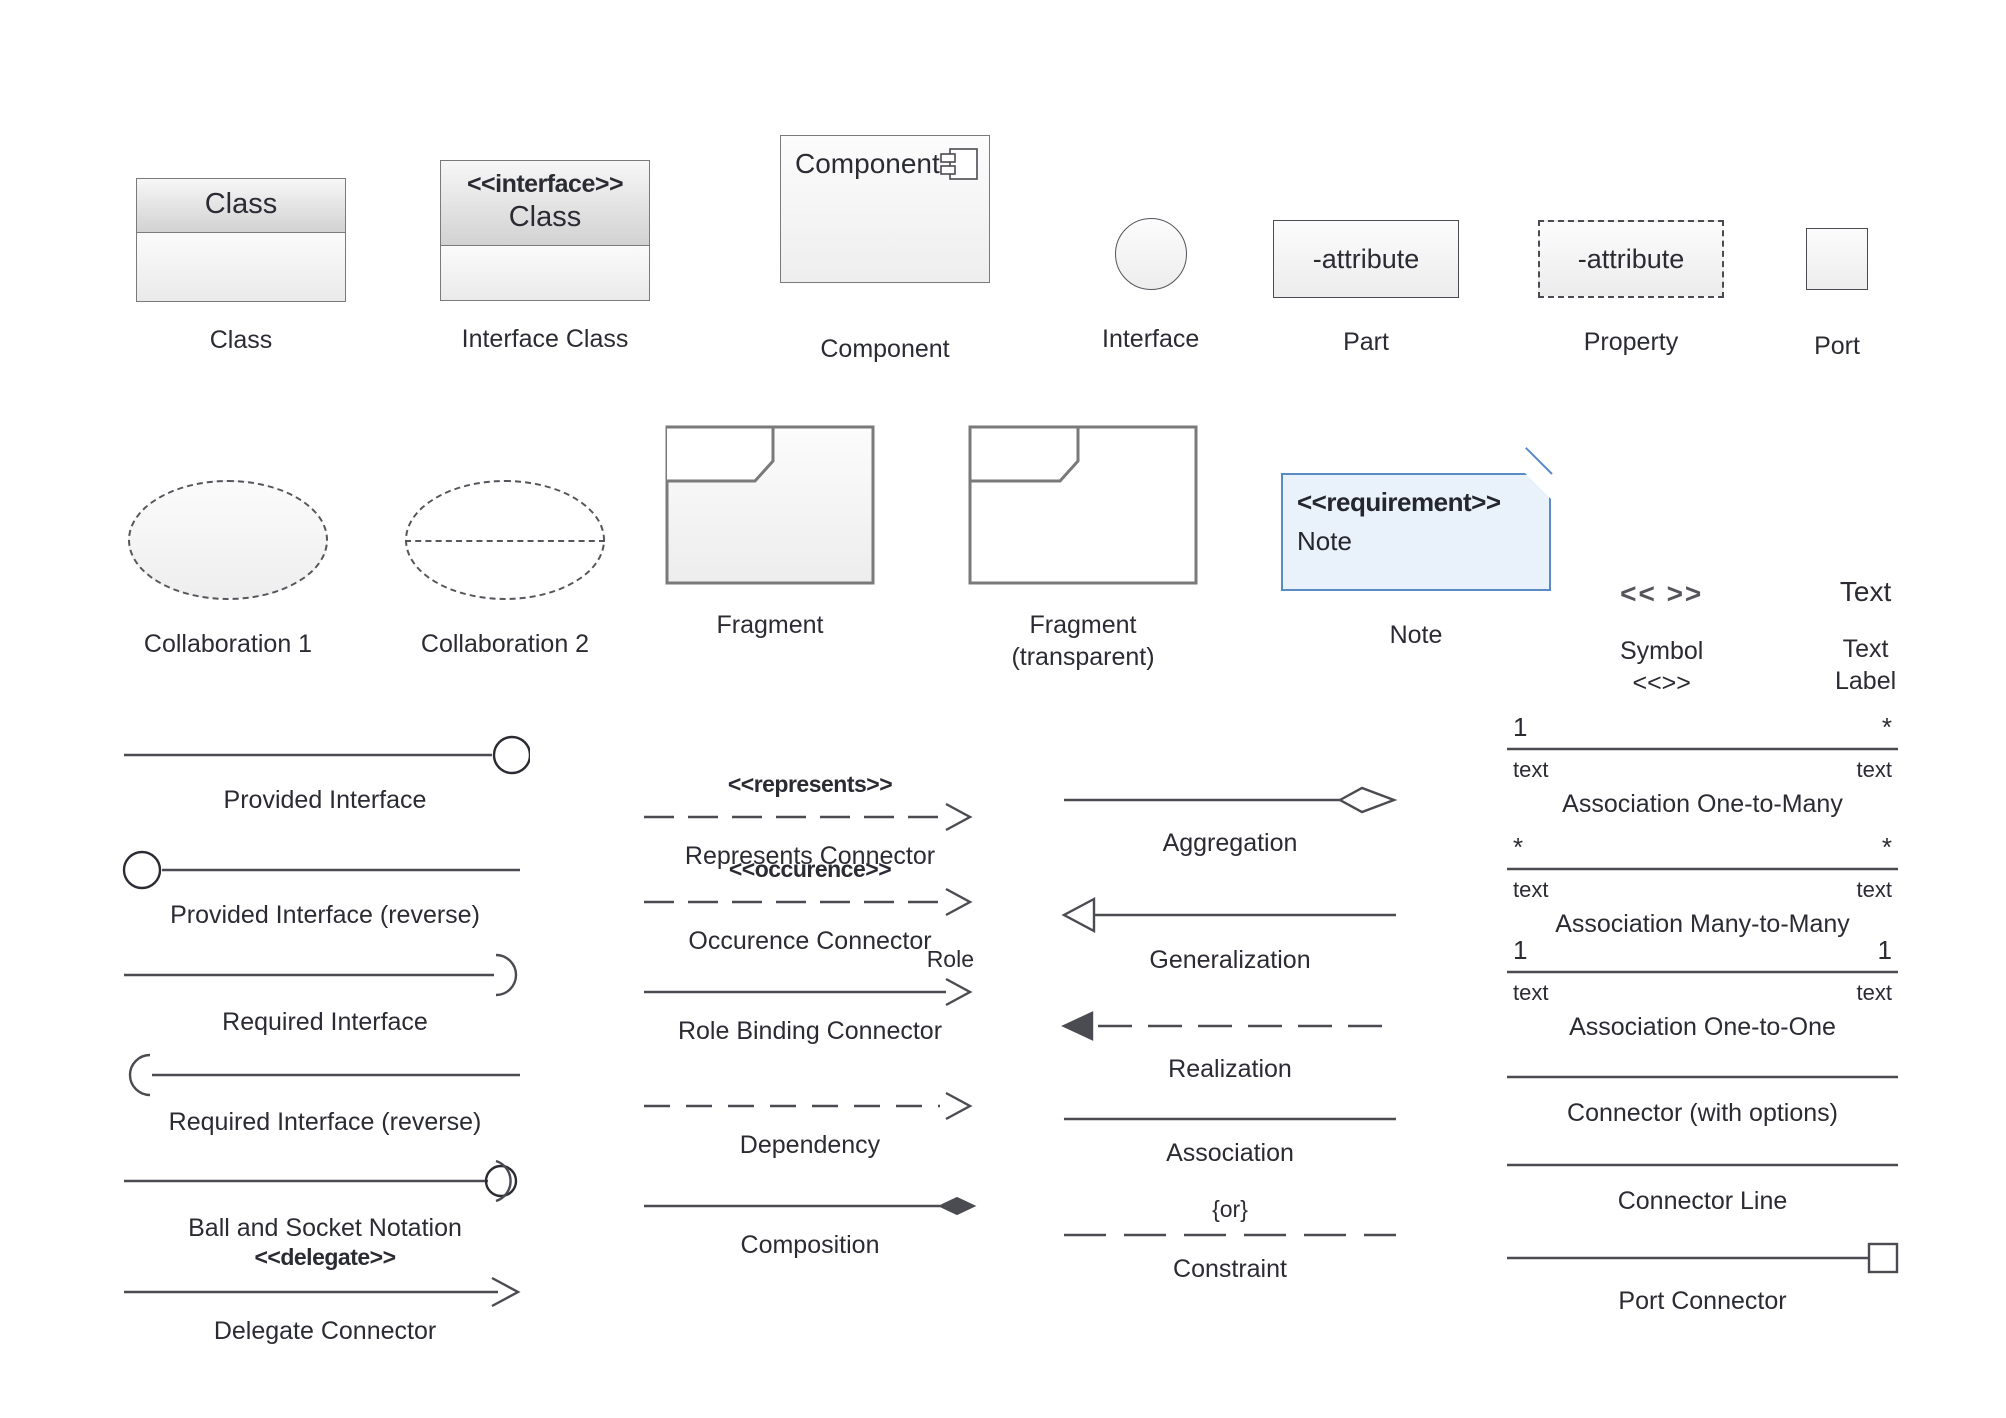 The width and height of the screenshot is (2006, 1418). Describe the element at coordinates (1150, 254) in the screenshot. I see `interface-circle` at that location.